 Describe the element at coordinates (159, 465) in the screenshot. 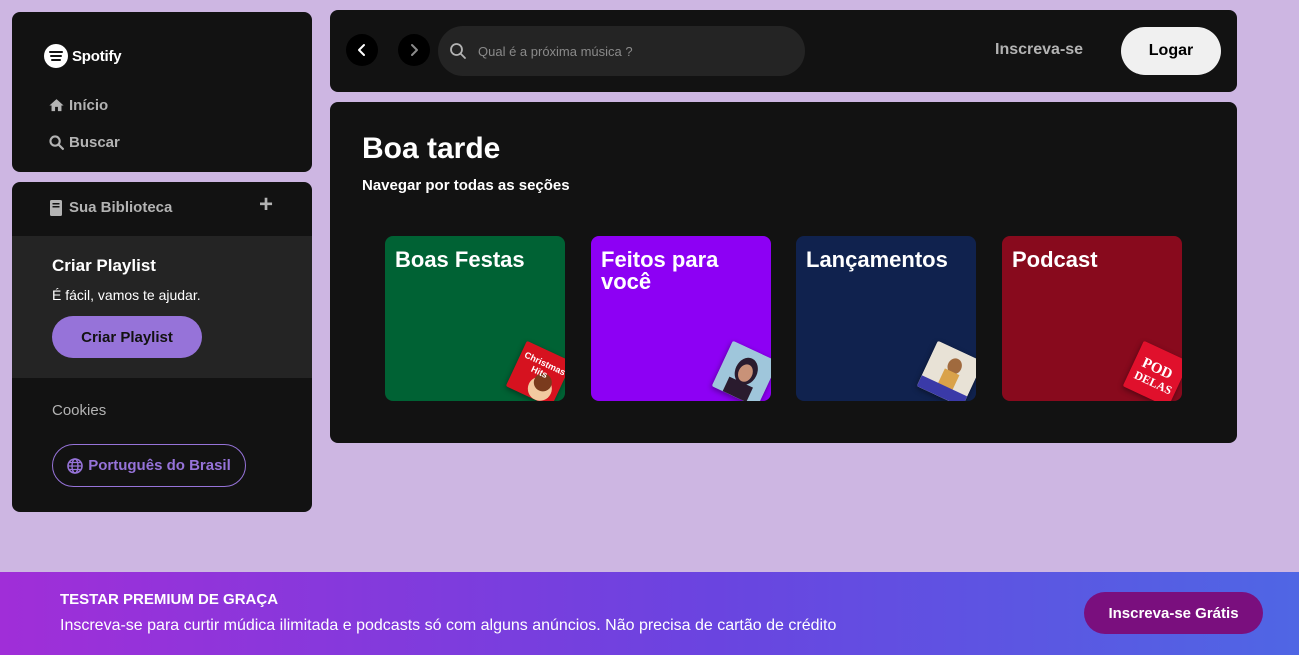

I see `language-label: Português do Brasil` at that location.